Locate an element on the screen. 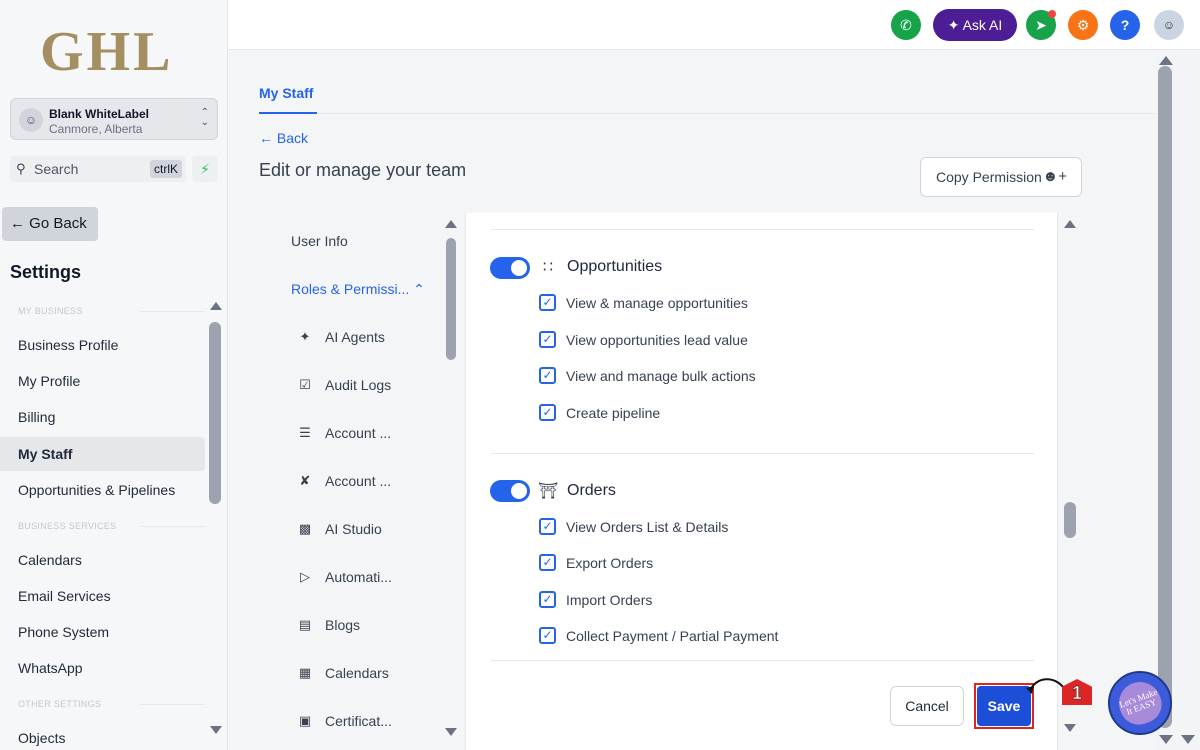 Image resolution: width=1200 pixels, height=750 pixels. sidebar-item-business-profile: Business Profile is located at coordinates (102, 345).